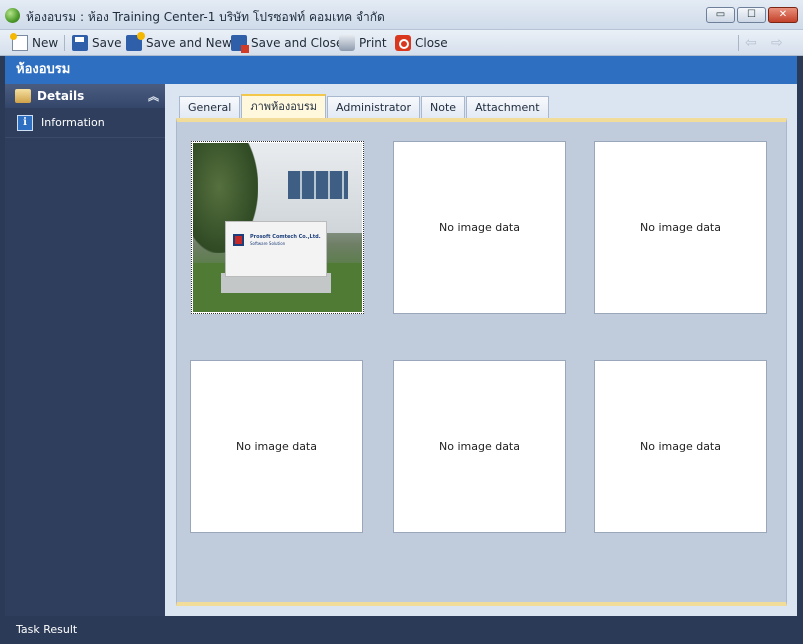 The image size is (803, 644). What do you see at coordinates (268, 243) in the screenshot?
I see `sign-tagline: Software Solution` at bounding box center [268, 243].